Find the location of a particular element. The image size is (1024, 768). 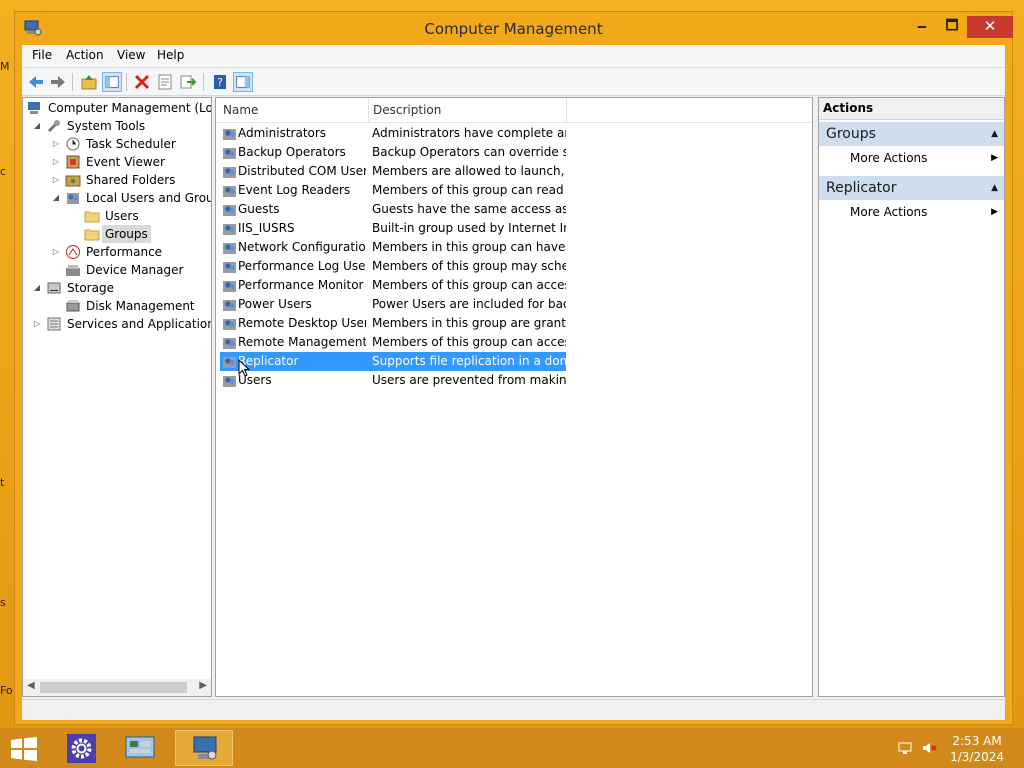

control-panel-icon is located at coordinates (140, 747).